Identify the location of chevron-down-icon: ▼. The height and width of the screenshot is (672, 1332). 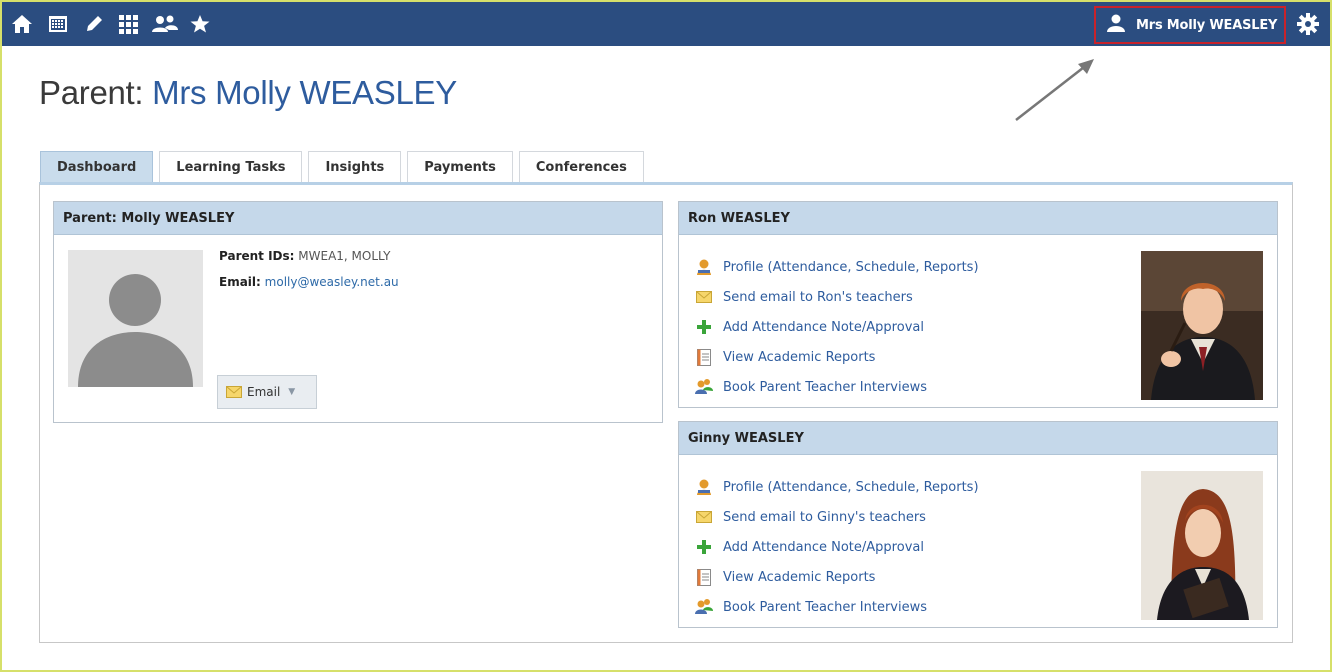
(292, 392).